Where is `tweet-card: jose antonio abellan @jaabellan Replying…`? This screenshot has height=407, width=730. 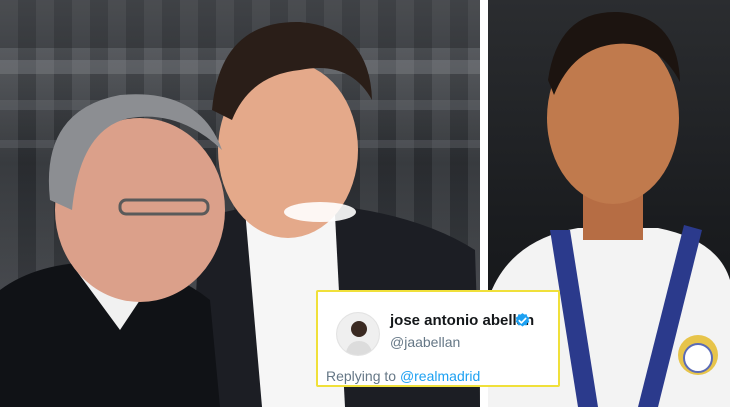 tweet-card: jose antonio abellan @jaabellan Replying… is located at coordinates (438, 338).